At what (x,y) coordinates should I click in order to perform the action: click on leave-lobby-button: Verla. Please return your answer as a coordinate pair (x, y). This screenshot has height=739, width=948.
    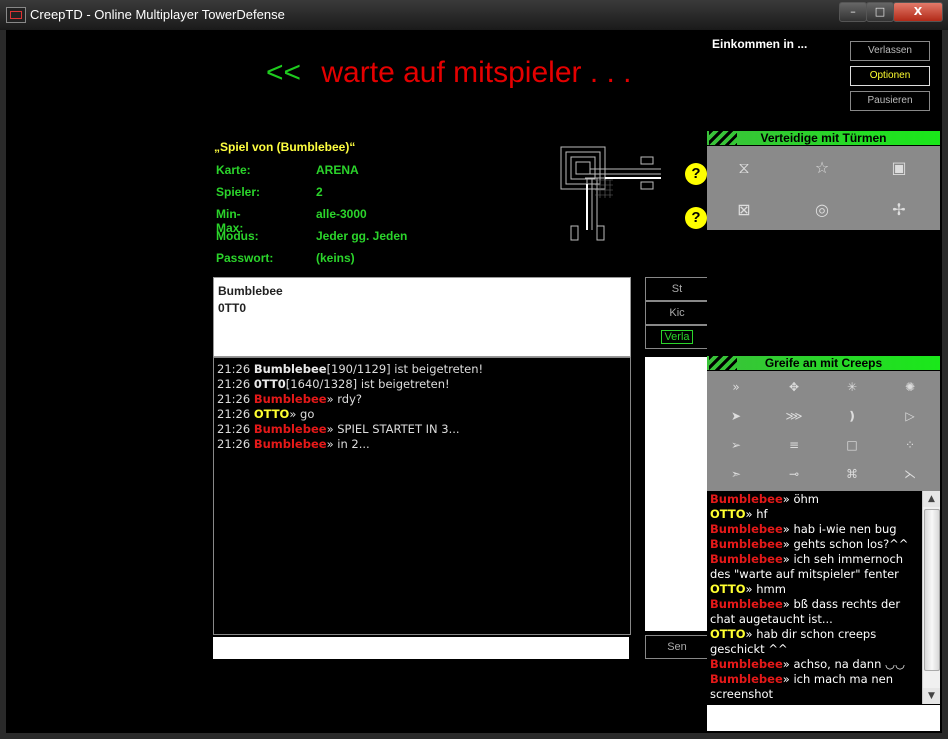
    Looking at the image, I should click on (677, 337).